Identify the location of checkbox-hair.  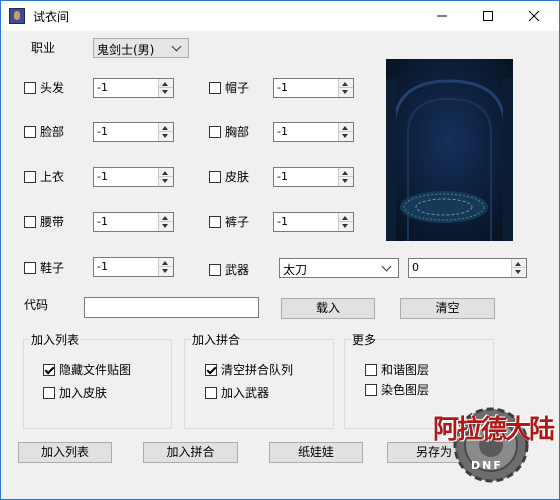
(30, 88).